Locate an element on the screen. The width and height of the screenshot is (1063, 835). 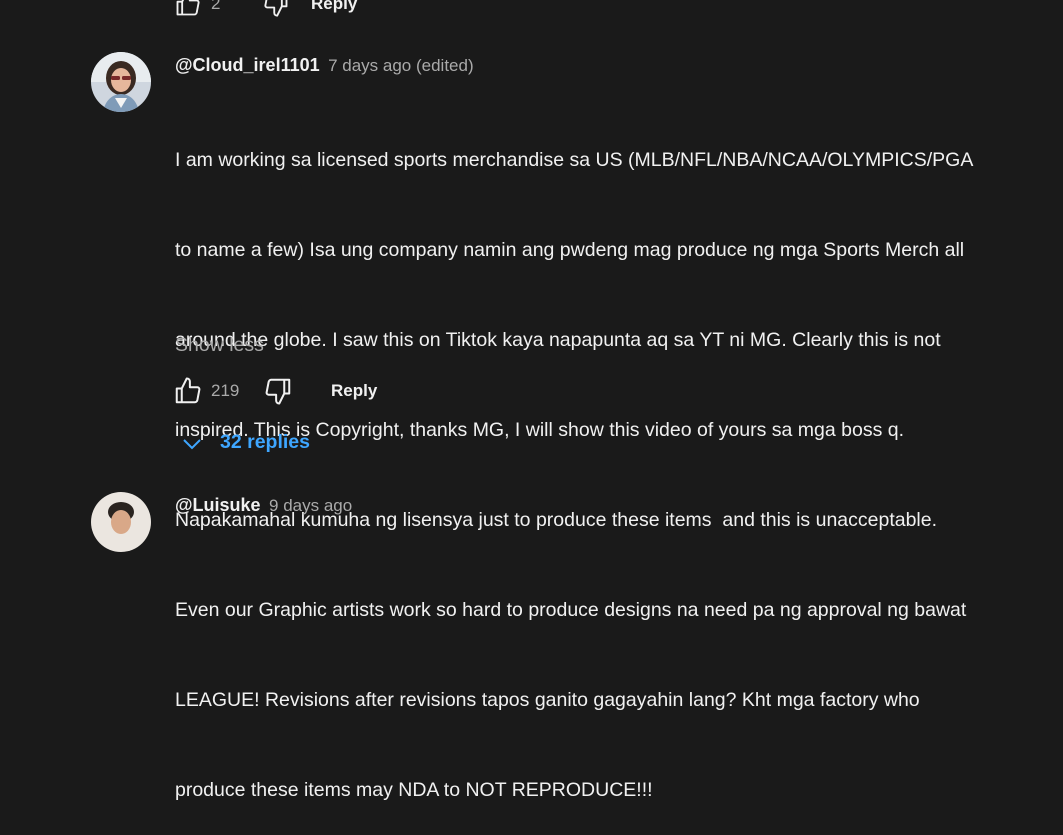
next-comment-timestamp: 9 days ago is located at coordinates (310, 505).